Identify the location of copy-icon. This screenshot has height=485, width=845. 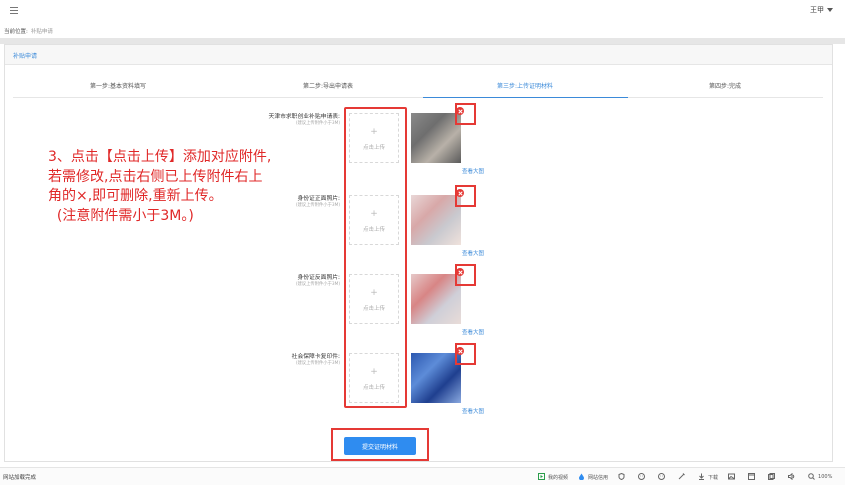
(773, 477).